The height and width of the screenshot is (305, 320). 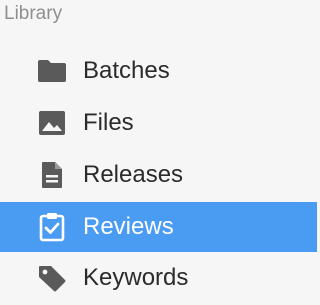 What do you see at coordinates (108, 122) in the screenshot?
I see `sidebar-item-label: Files` at bounding box center [108, 122].